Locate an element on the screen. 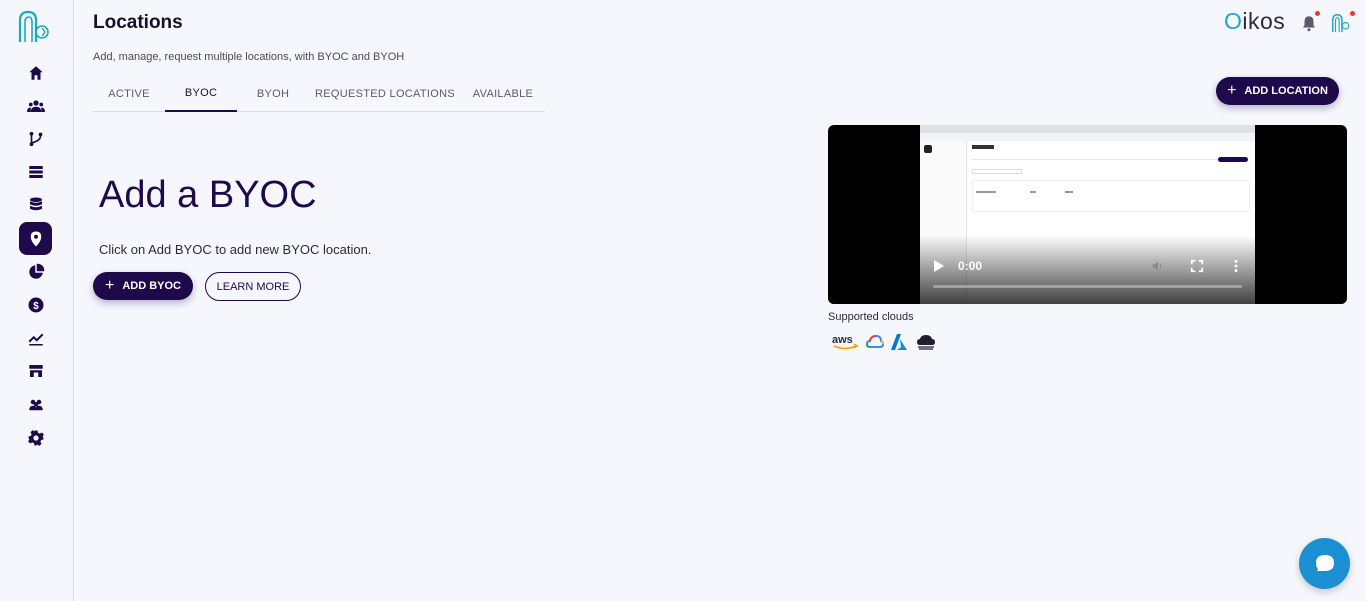  gear-icon is located at coordinates (35, 437).